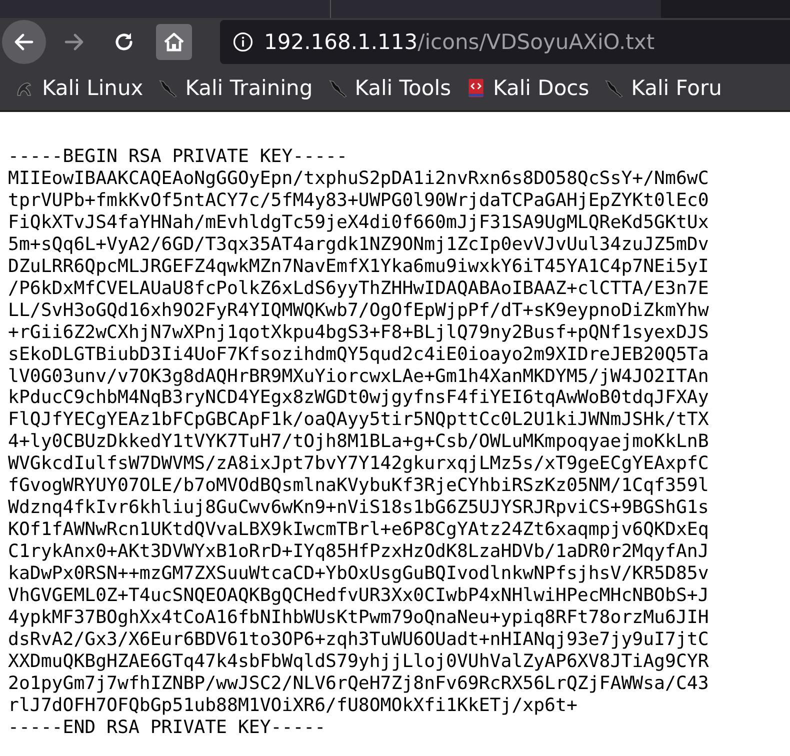 Image resolution: width=790 pixels, height=756 pixels. Describe the element at coordinates (167, 727) in the screenshot. I see `text-line: -----END RSA PRIVATE KEY-----` at that location.